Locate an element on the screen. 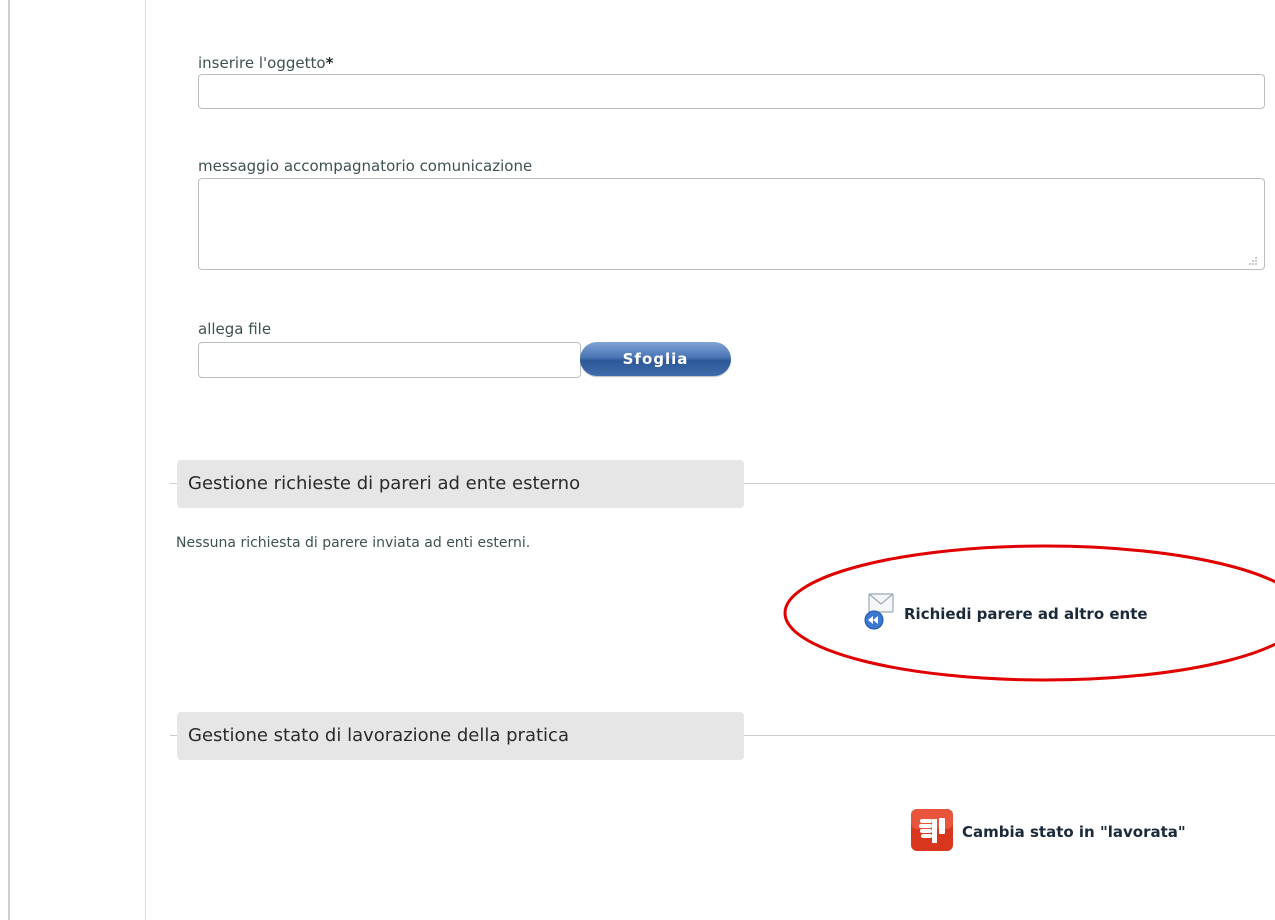 The height and width of the screenshot is (920, 1275). attach-label: allega file is located at coordinates (235, 329).